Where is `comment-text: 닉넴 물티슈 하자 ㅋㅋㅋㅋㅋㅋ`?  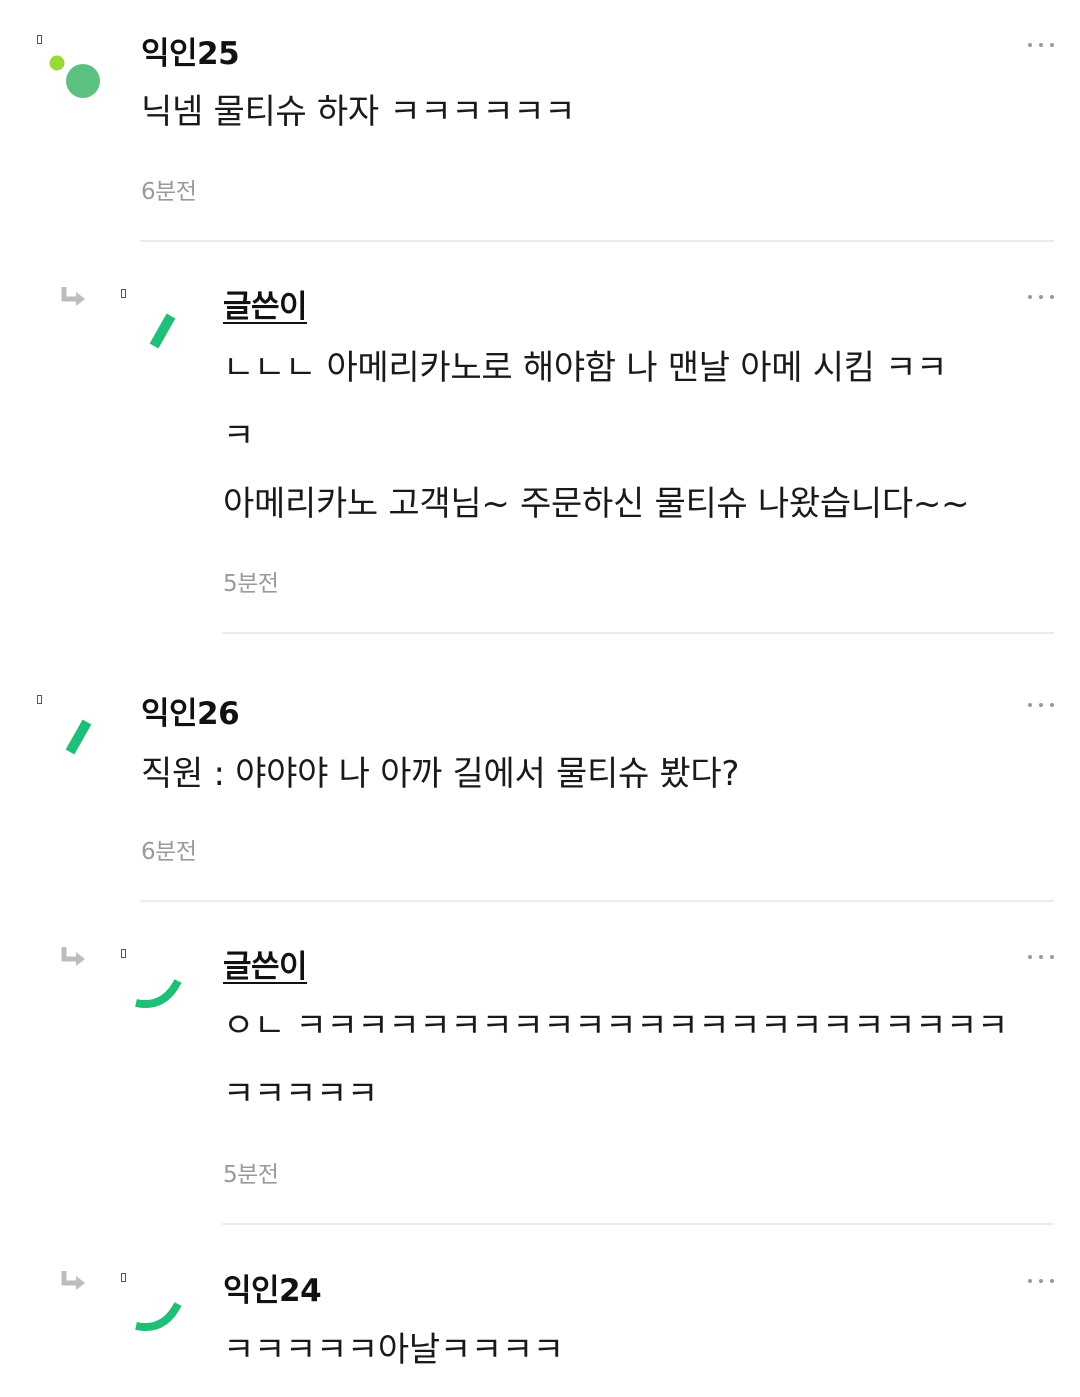 comment-text: 닉넴 물티슈 하자 ㅋㅋㅋㅋㅋㅋ is located at coordinates (358, 112).